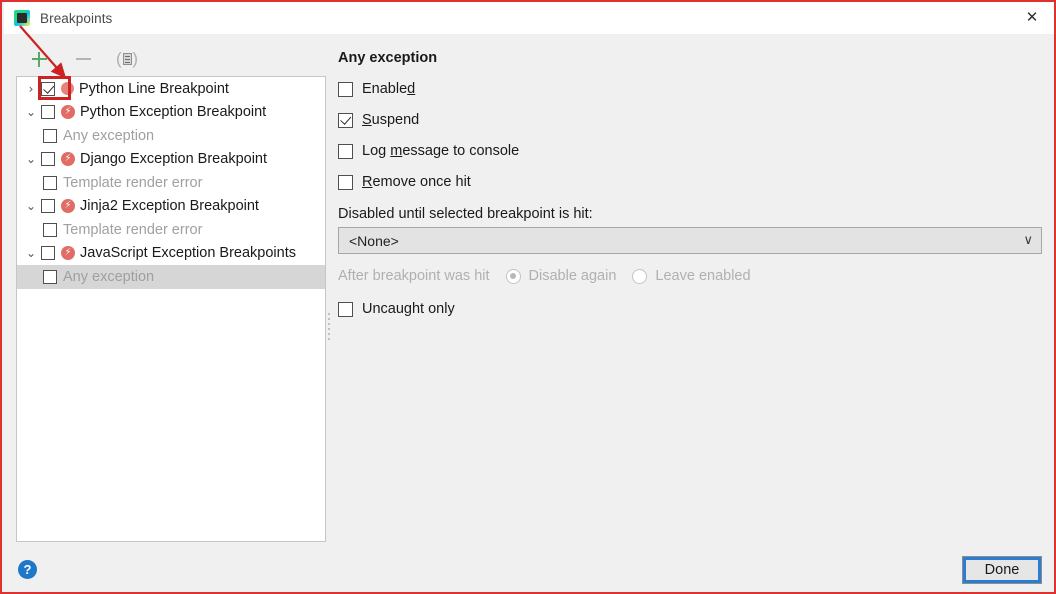 This screenshot has width=1056, height=594. Describe the element at coordinates (691, 182) in the screenshot. I see `option-remove-once-hit: Remove once hit` at that location.